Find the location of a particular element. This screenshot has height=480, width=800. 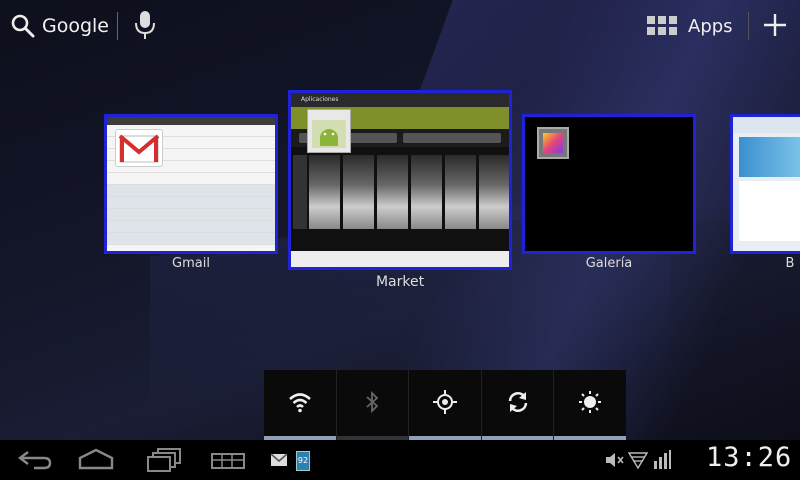

recent-app-label: B is located at coordinates (790, 263).